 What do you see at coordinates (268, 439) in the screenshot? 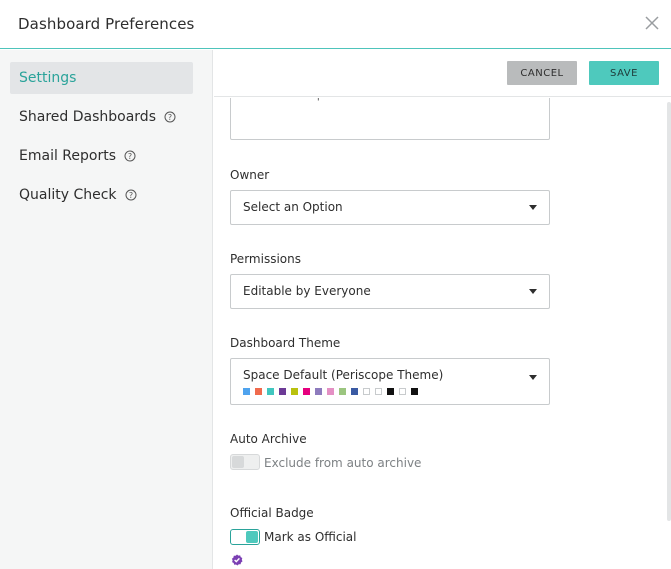
I see `auto-archive-label: Auto Archive` at bounding box center [268, 439].